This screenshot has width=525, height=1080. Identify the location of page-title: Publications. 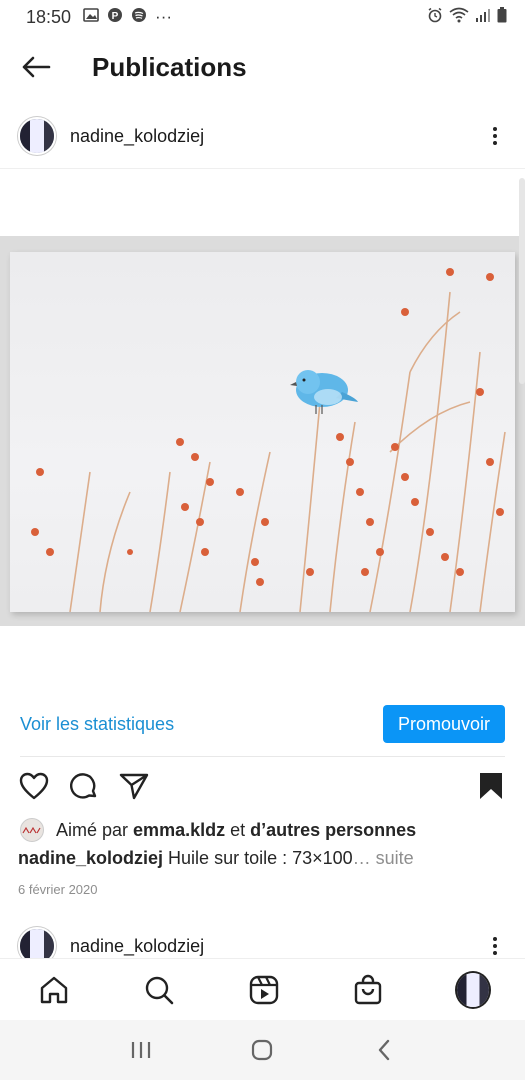
(169, 66).